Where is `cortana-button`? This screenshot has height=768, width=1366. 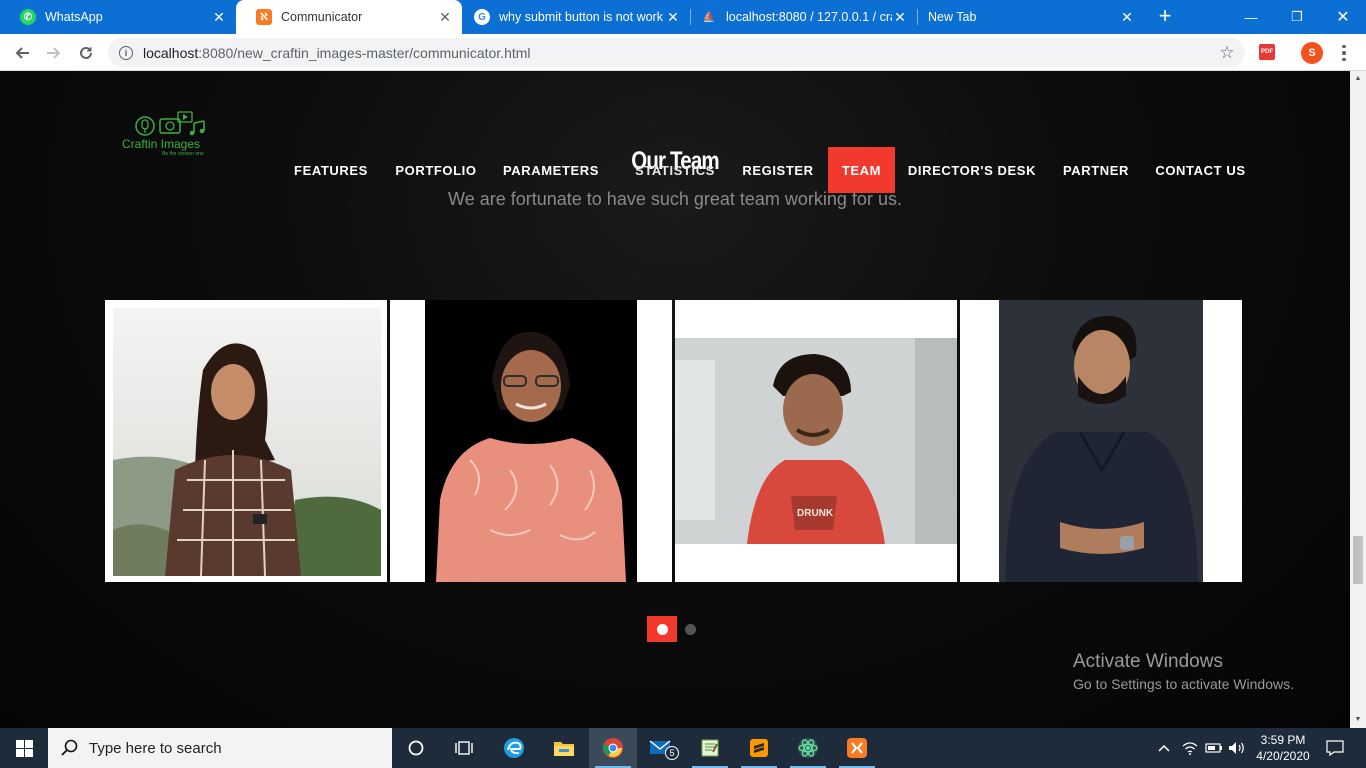 cortana-button is located at coordinates (416, 748).